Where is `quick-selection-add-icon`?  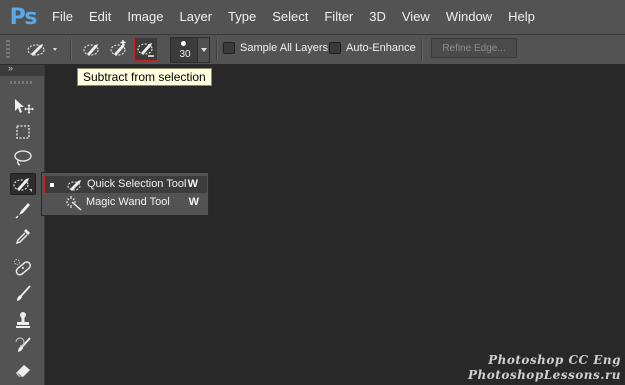 quick-selection-add-icon is located at coordinates (118, 48).